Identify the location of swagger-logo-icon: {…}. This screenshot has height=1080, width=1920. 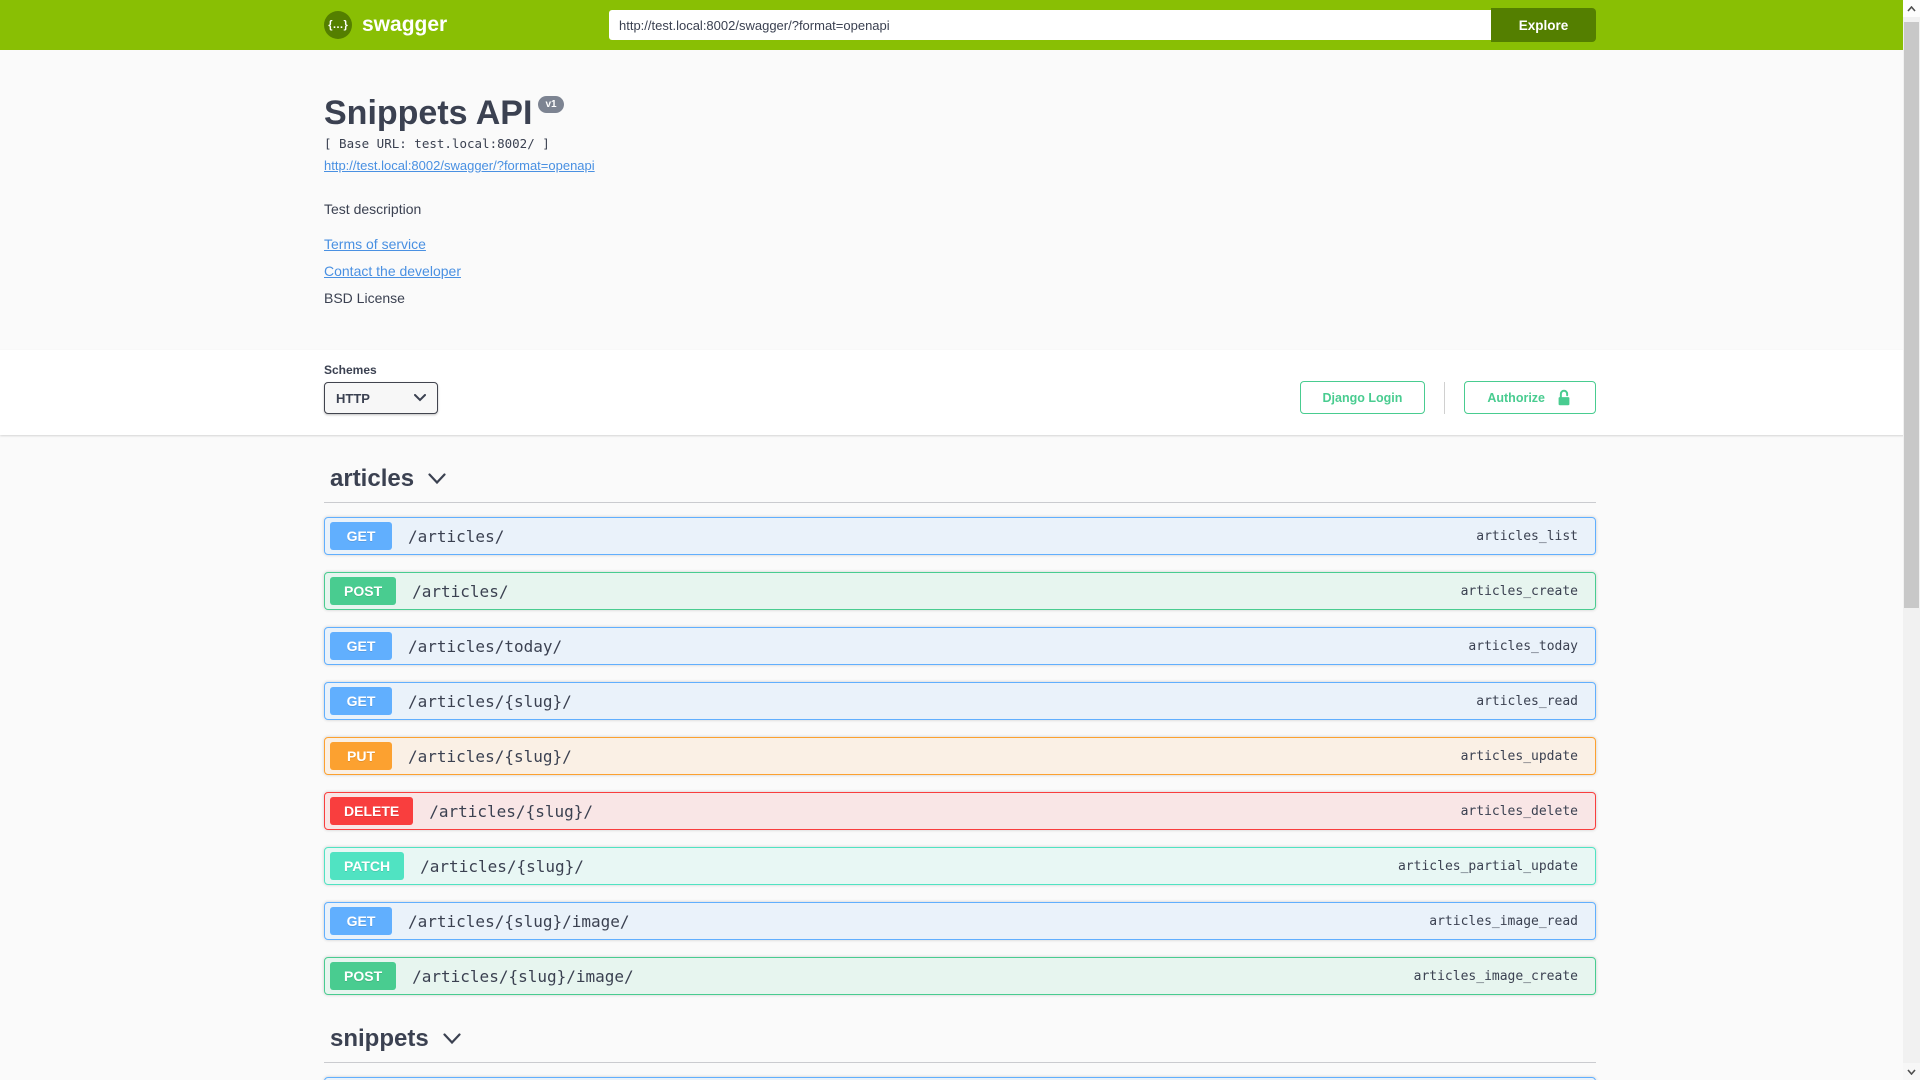
(338, 25).